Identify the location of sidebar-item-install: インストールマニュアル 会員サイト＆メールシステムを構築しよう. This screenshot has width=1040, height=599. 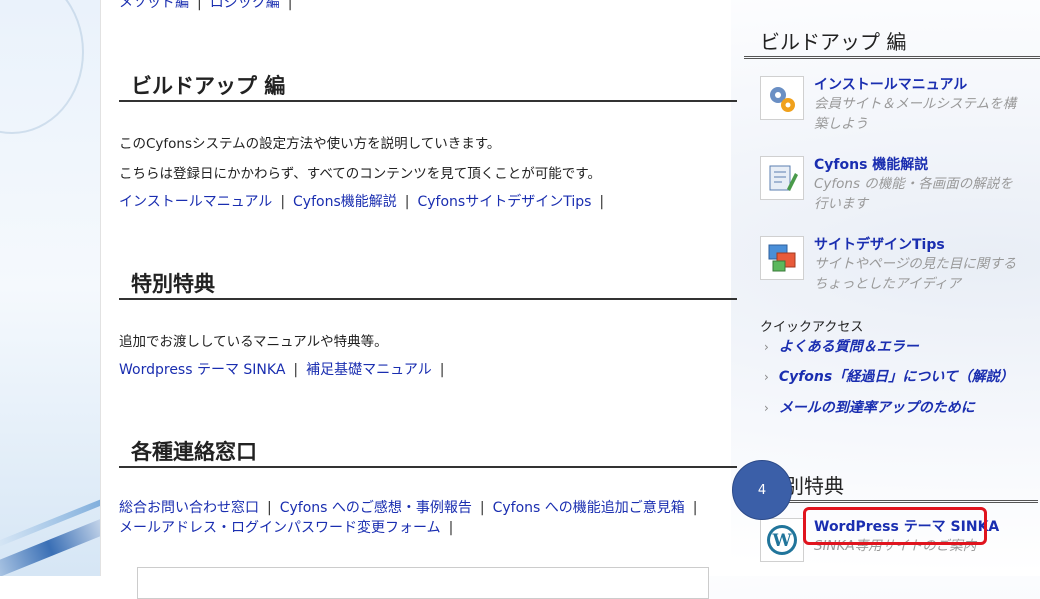
(895, 111).